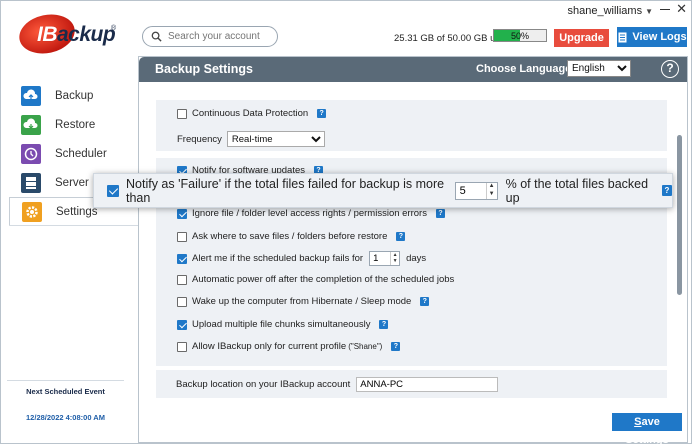  I want to click on failure-percent-stepper: ▲▼, so click(476, 190).